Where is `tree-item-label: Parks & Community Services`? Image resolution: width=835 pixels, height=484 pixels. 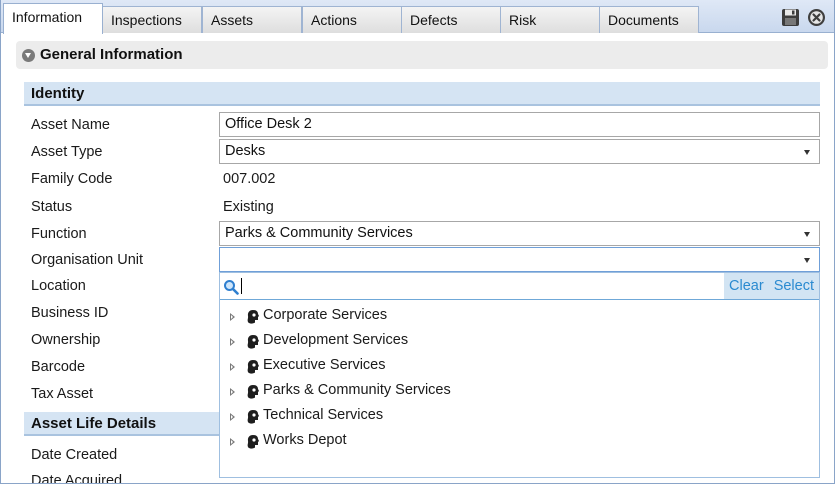
tree-item-label: Parks & Community Services is located at coordinates (357, 390).